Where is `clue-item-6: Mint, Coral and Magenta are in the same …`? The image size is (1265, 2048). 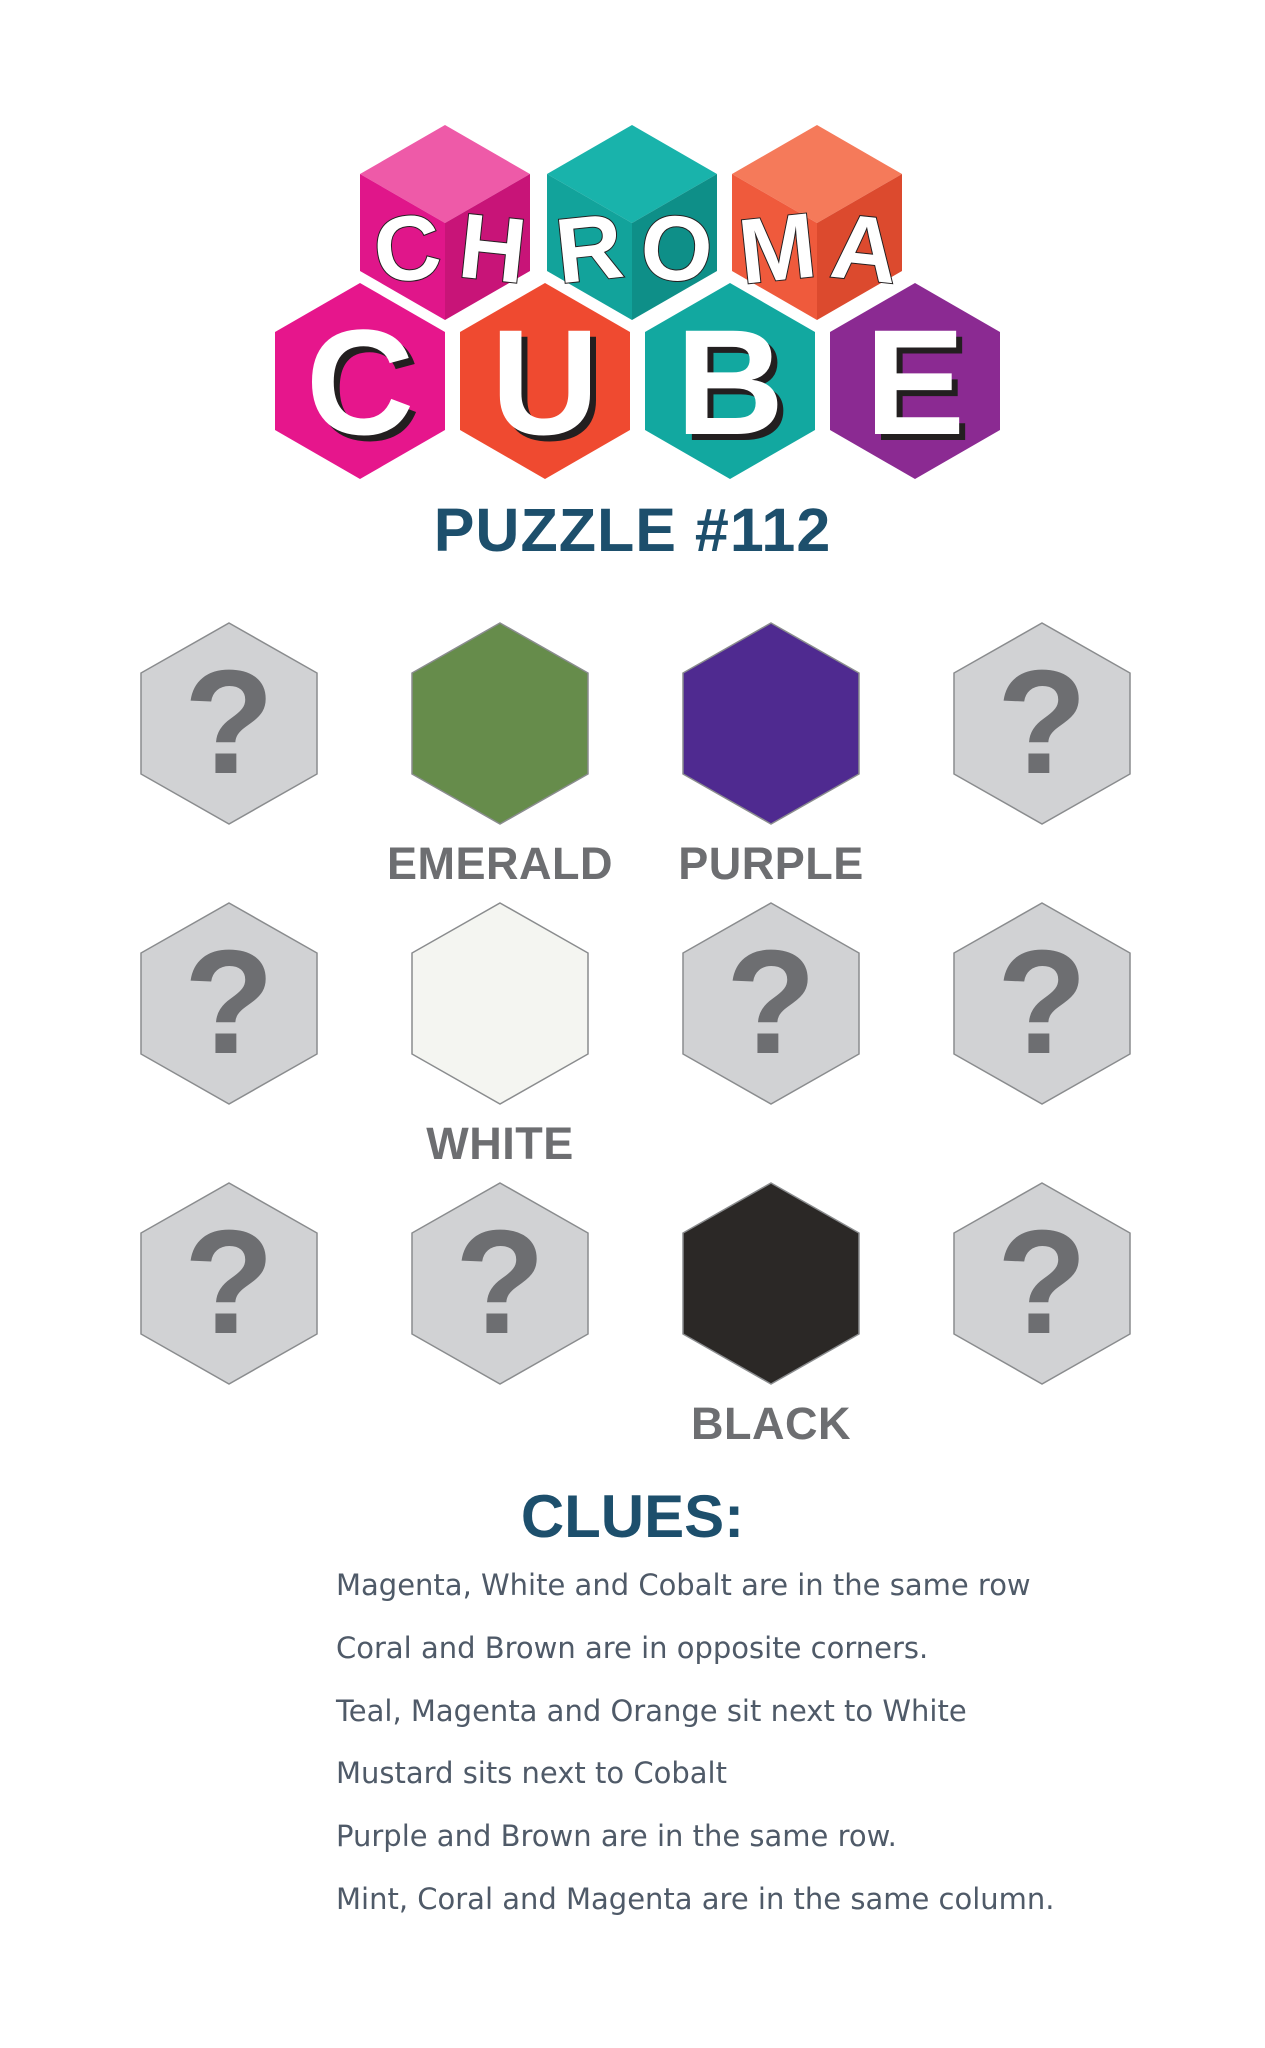 clue-item-6: Mint, Coral and Magenta are in the same … is located at coordinates (695, 1899).